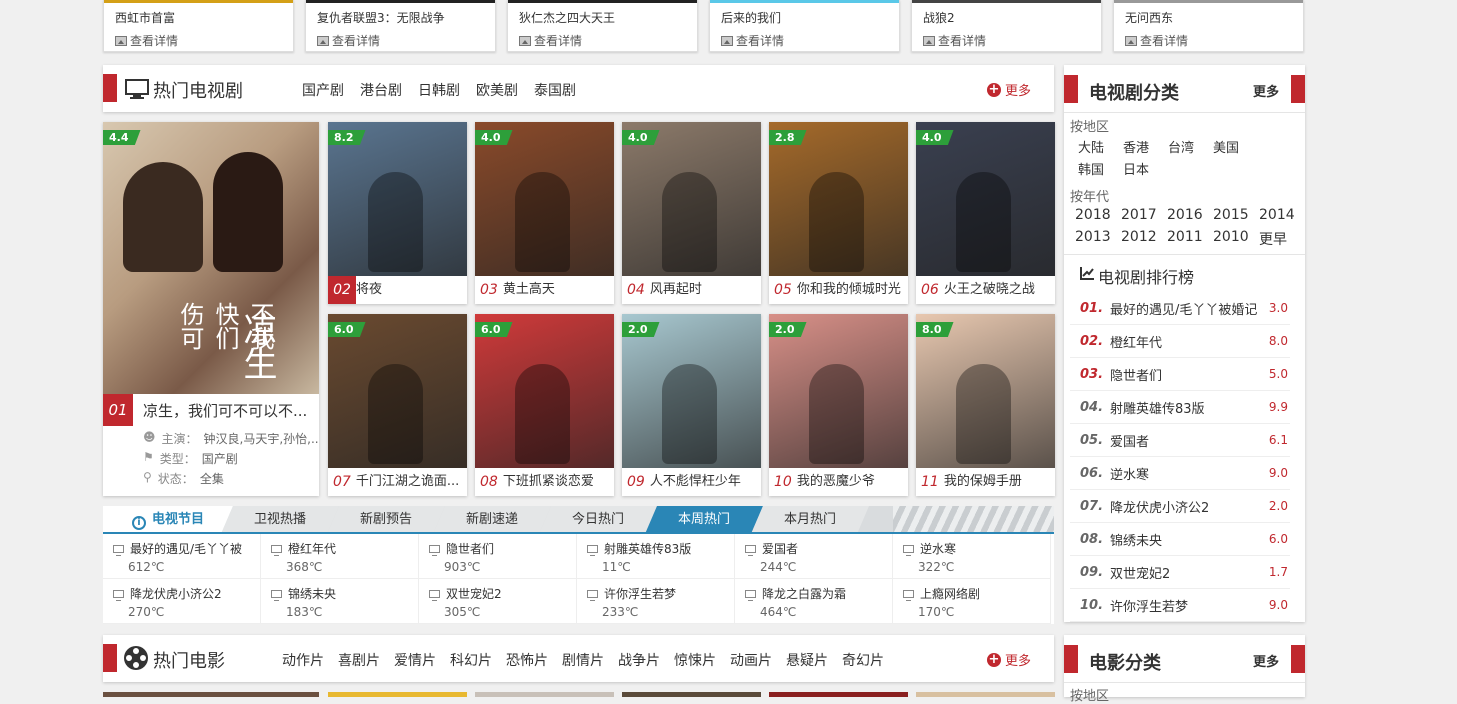 This screenshot has width=1457, height=704. I want to click on top-movie-card: 战狼2 查看详情, so click(1006, 26).